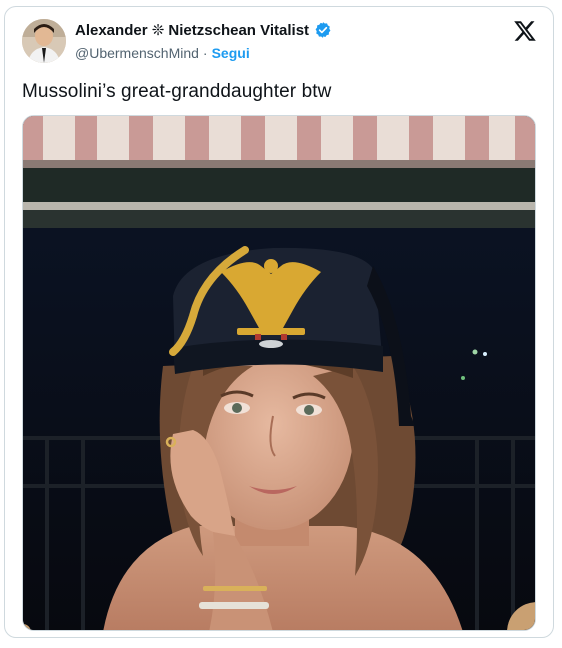  What do you see at coordinates (323, 30) in the screenshot?
I see `verified-badge-icon` at bounding box center [323, 30].